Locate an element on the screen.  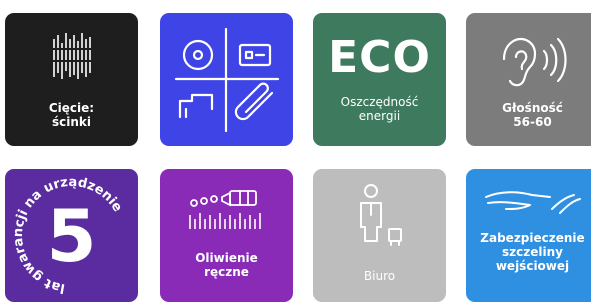
tile-label-oiling: Oliwienie ręczne is located at coordinates (226, 265).